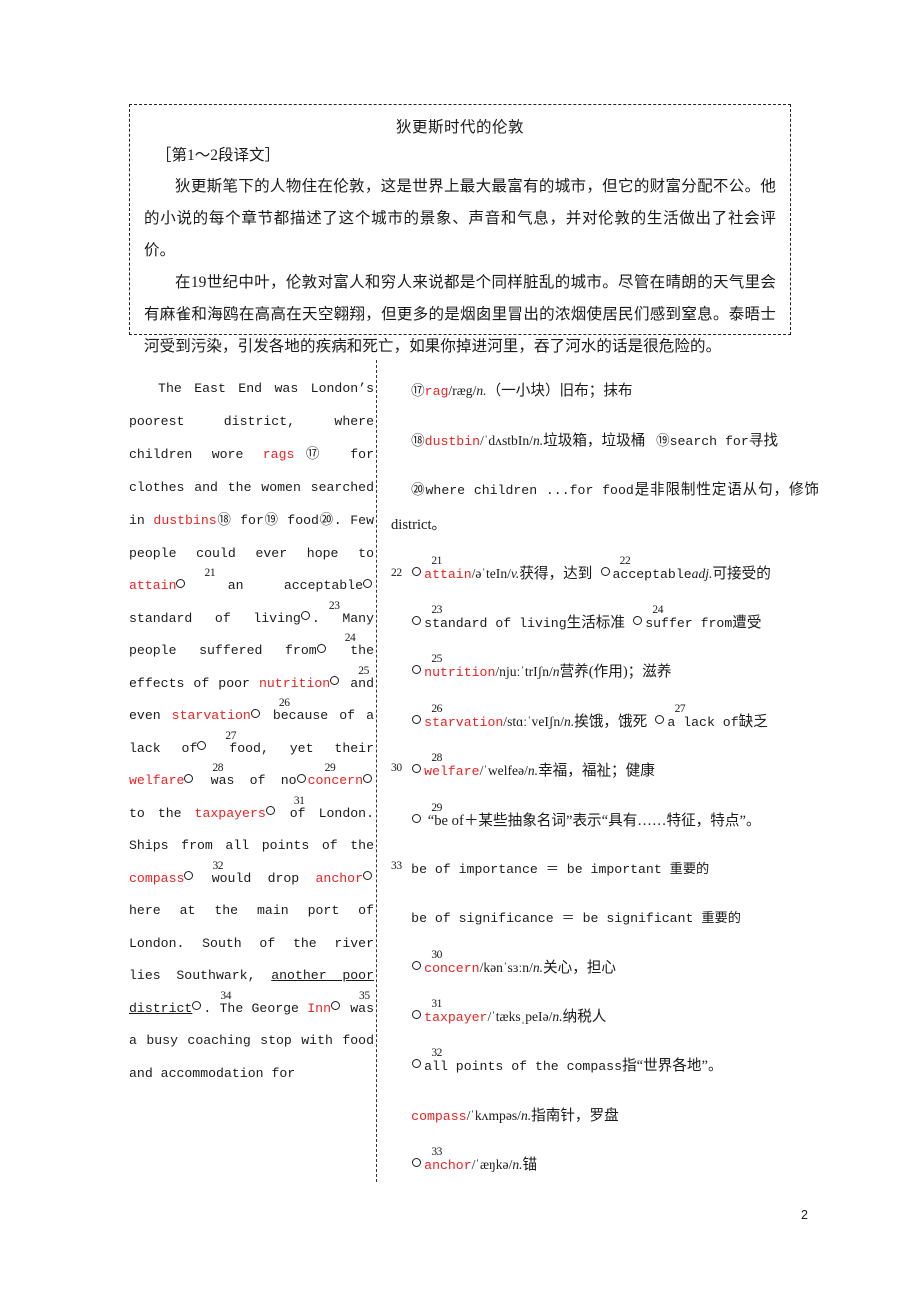 Image resolution: width=920 pixels, height=1302 pixels. I want to click on note-ipa: /ˈæŋkə/, so click(492, 1165).